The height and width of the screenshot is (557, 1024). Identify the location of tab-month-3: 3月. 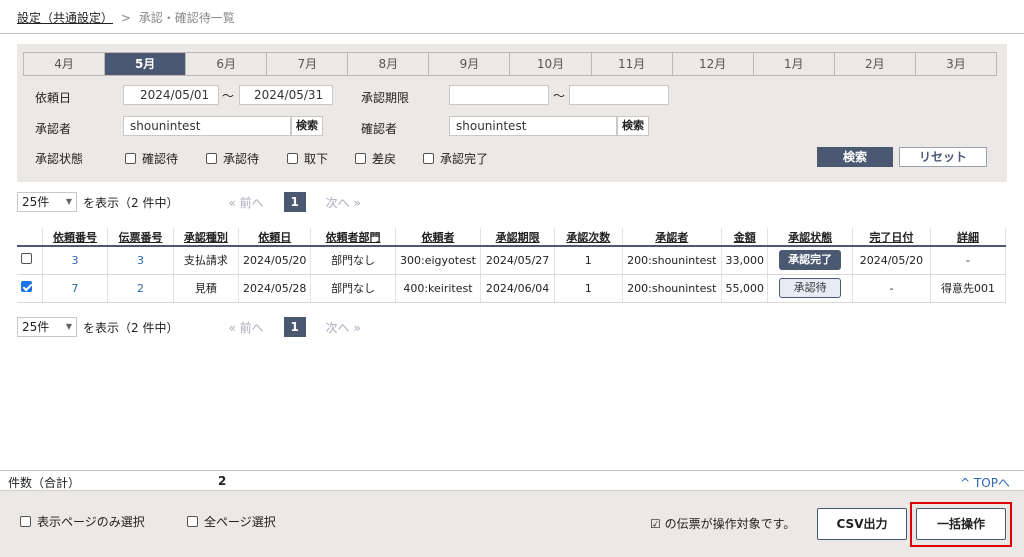
(956, 64).